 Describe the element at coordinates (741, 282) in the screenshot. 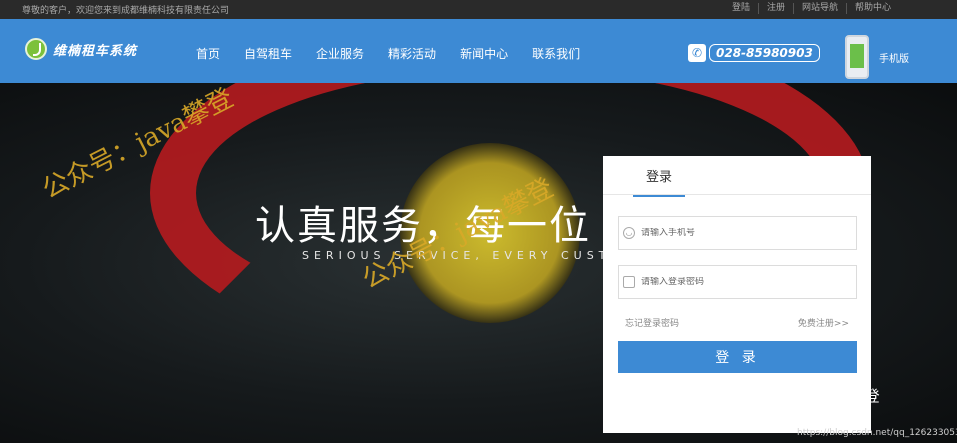

I see `password-input` at that location.